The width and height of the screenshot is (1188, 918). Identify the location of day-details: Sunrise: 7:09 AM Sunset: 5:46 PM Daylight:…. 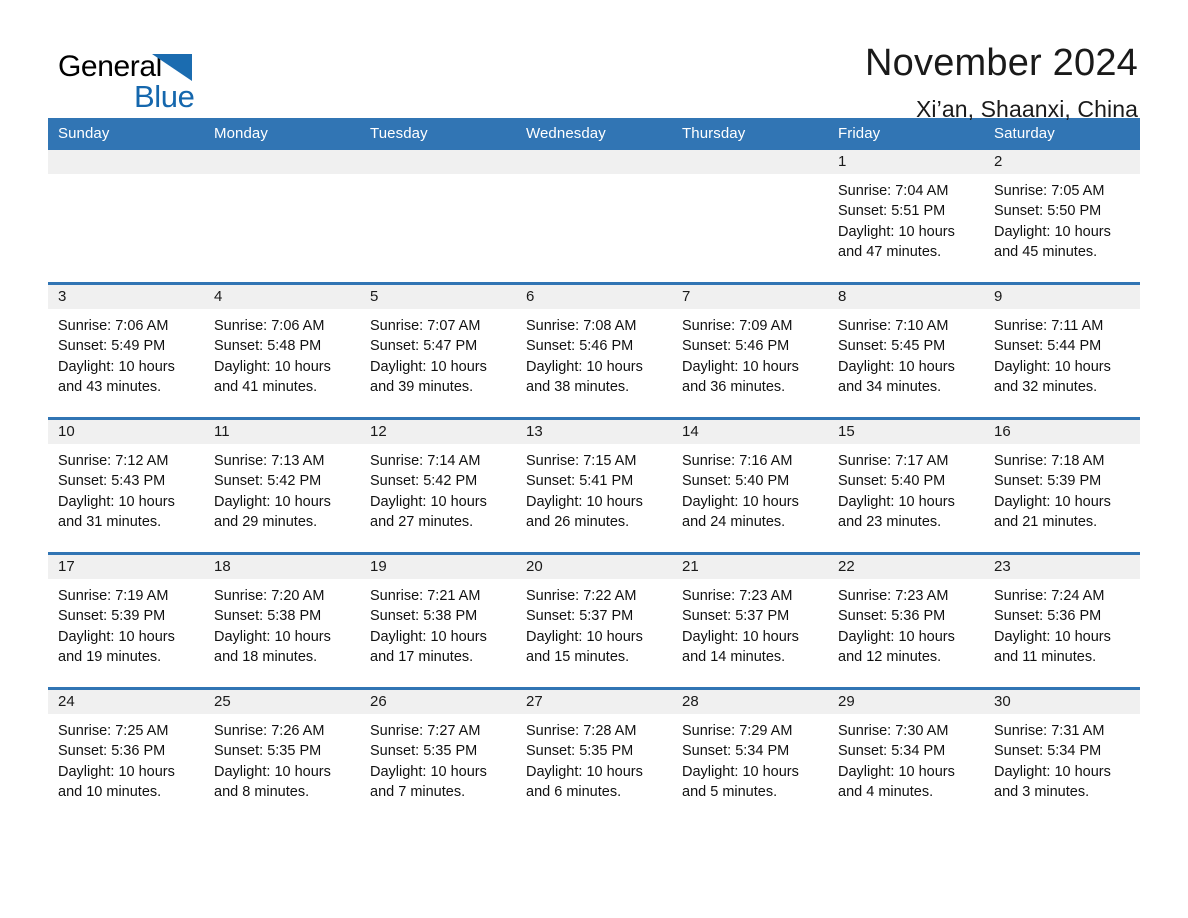
(750, 353).